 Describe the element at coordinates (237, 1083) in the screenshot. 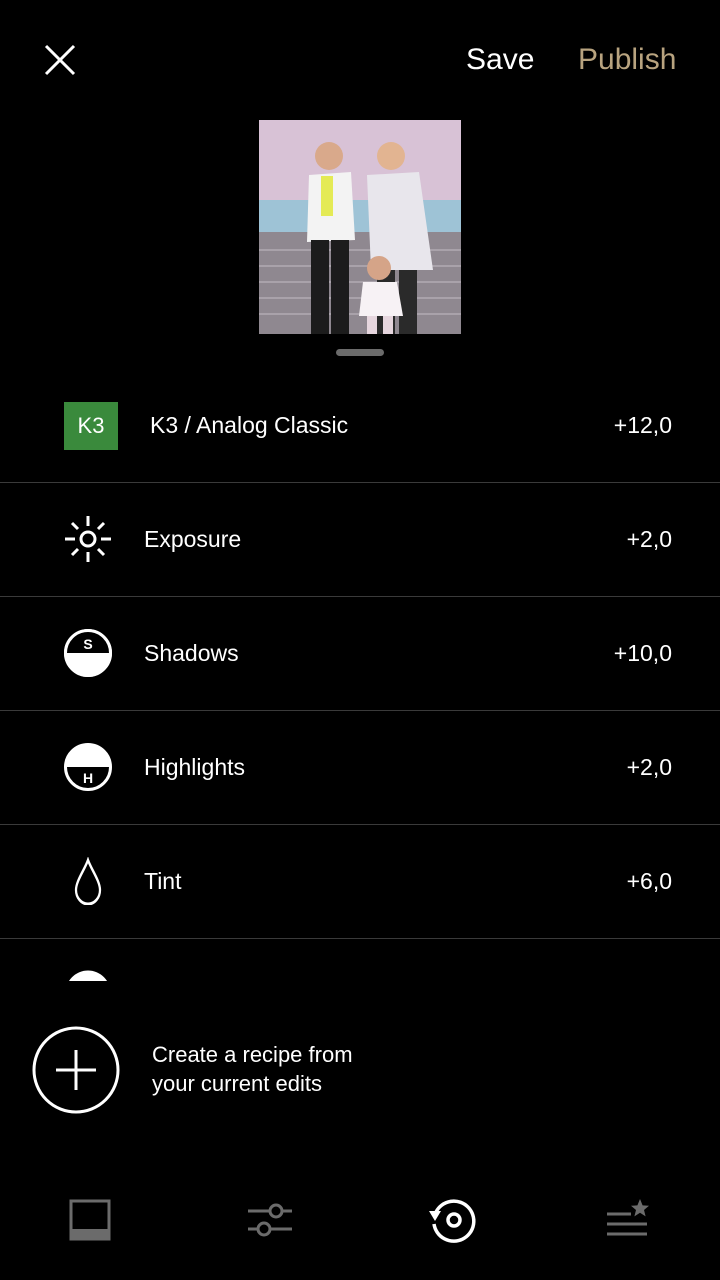

I see `create-recipe-line-2: your current edits` at that location.